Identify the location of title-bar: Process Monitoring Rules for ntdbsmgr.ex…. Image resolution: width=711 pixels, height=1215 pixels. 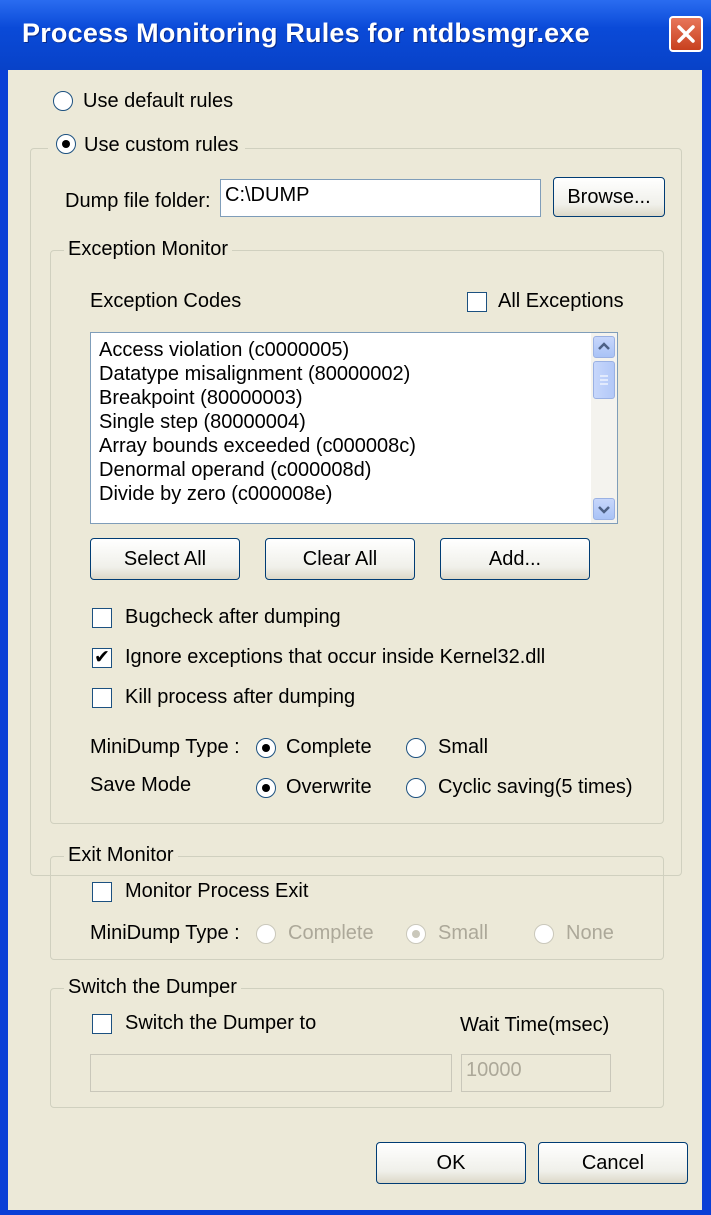
(355, 35).